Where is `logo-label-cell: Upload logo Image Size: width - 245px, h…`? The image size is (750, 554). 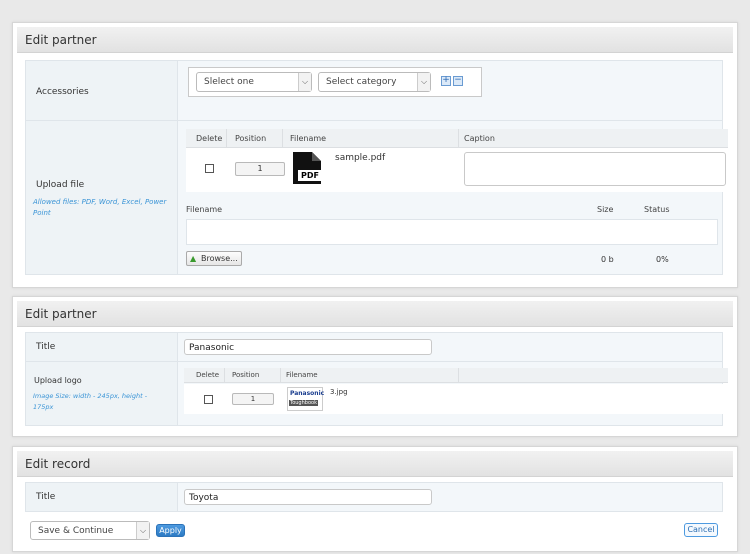 logo-label-cell: Upload logo Image Size: width - 245px, h… is located at coordinates (102, 393).